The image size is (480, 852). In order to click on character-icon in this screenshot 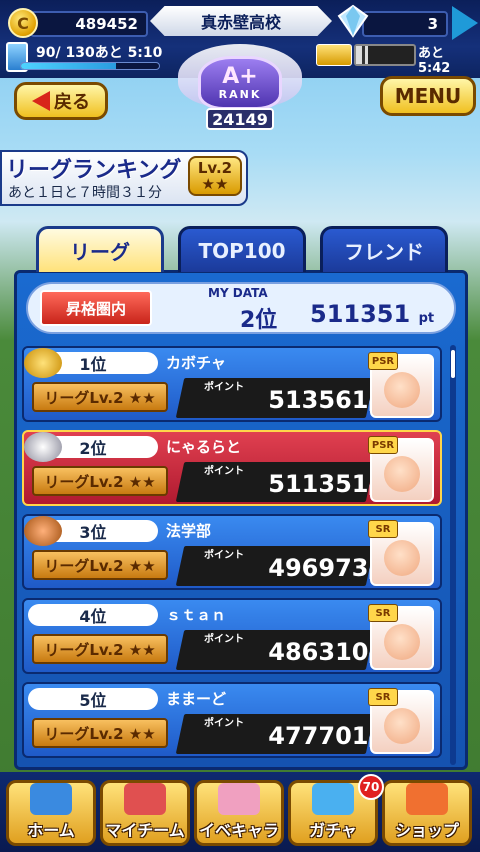, I will do `click(239, 799)`.